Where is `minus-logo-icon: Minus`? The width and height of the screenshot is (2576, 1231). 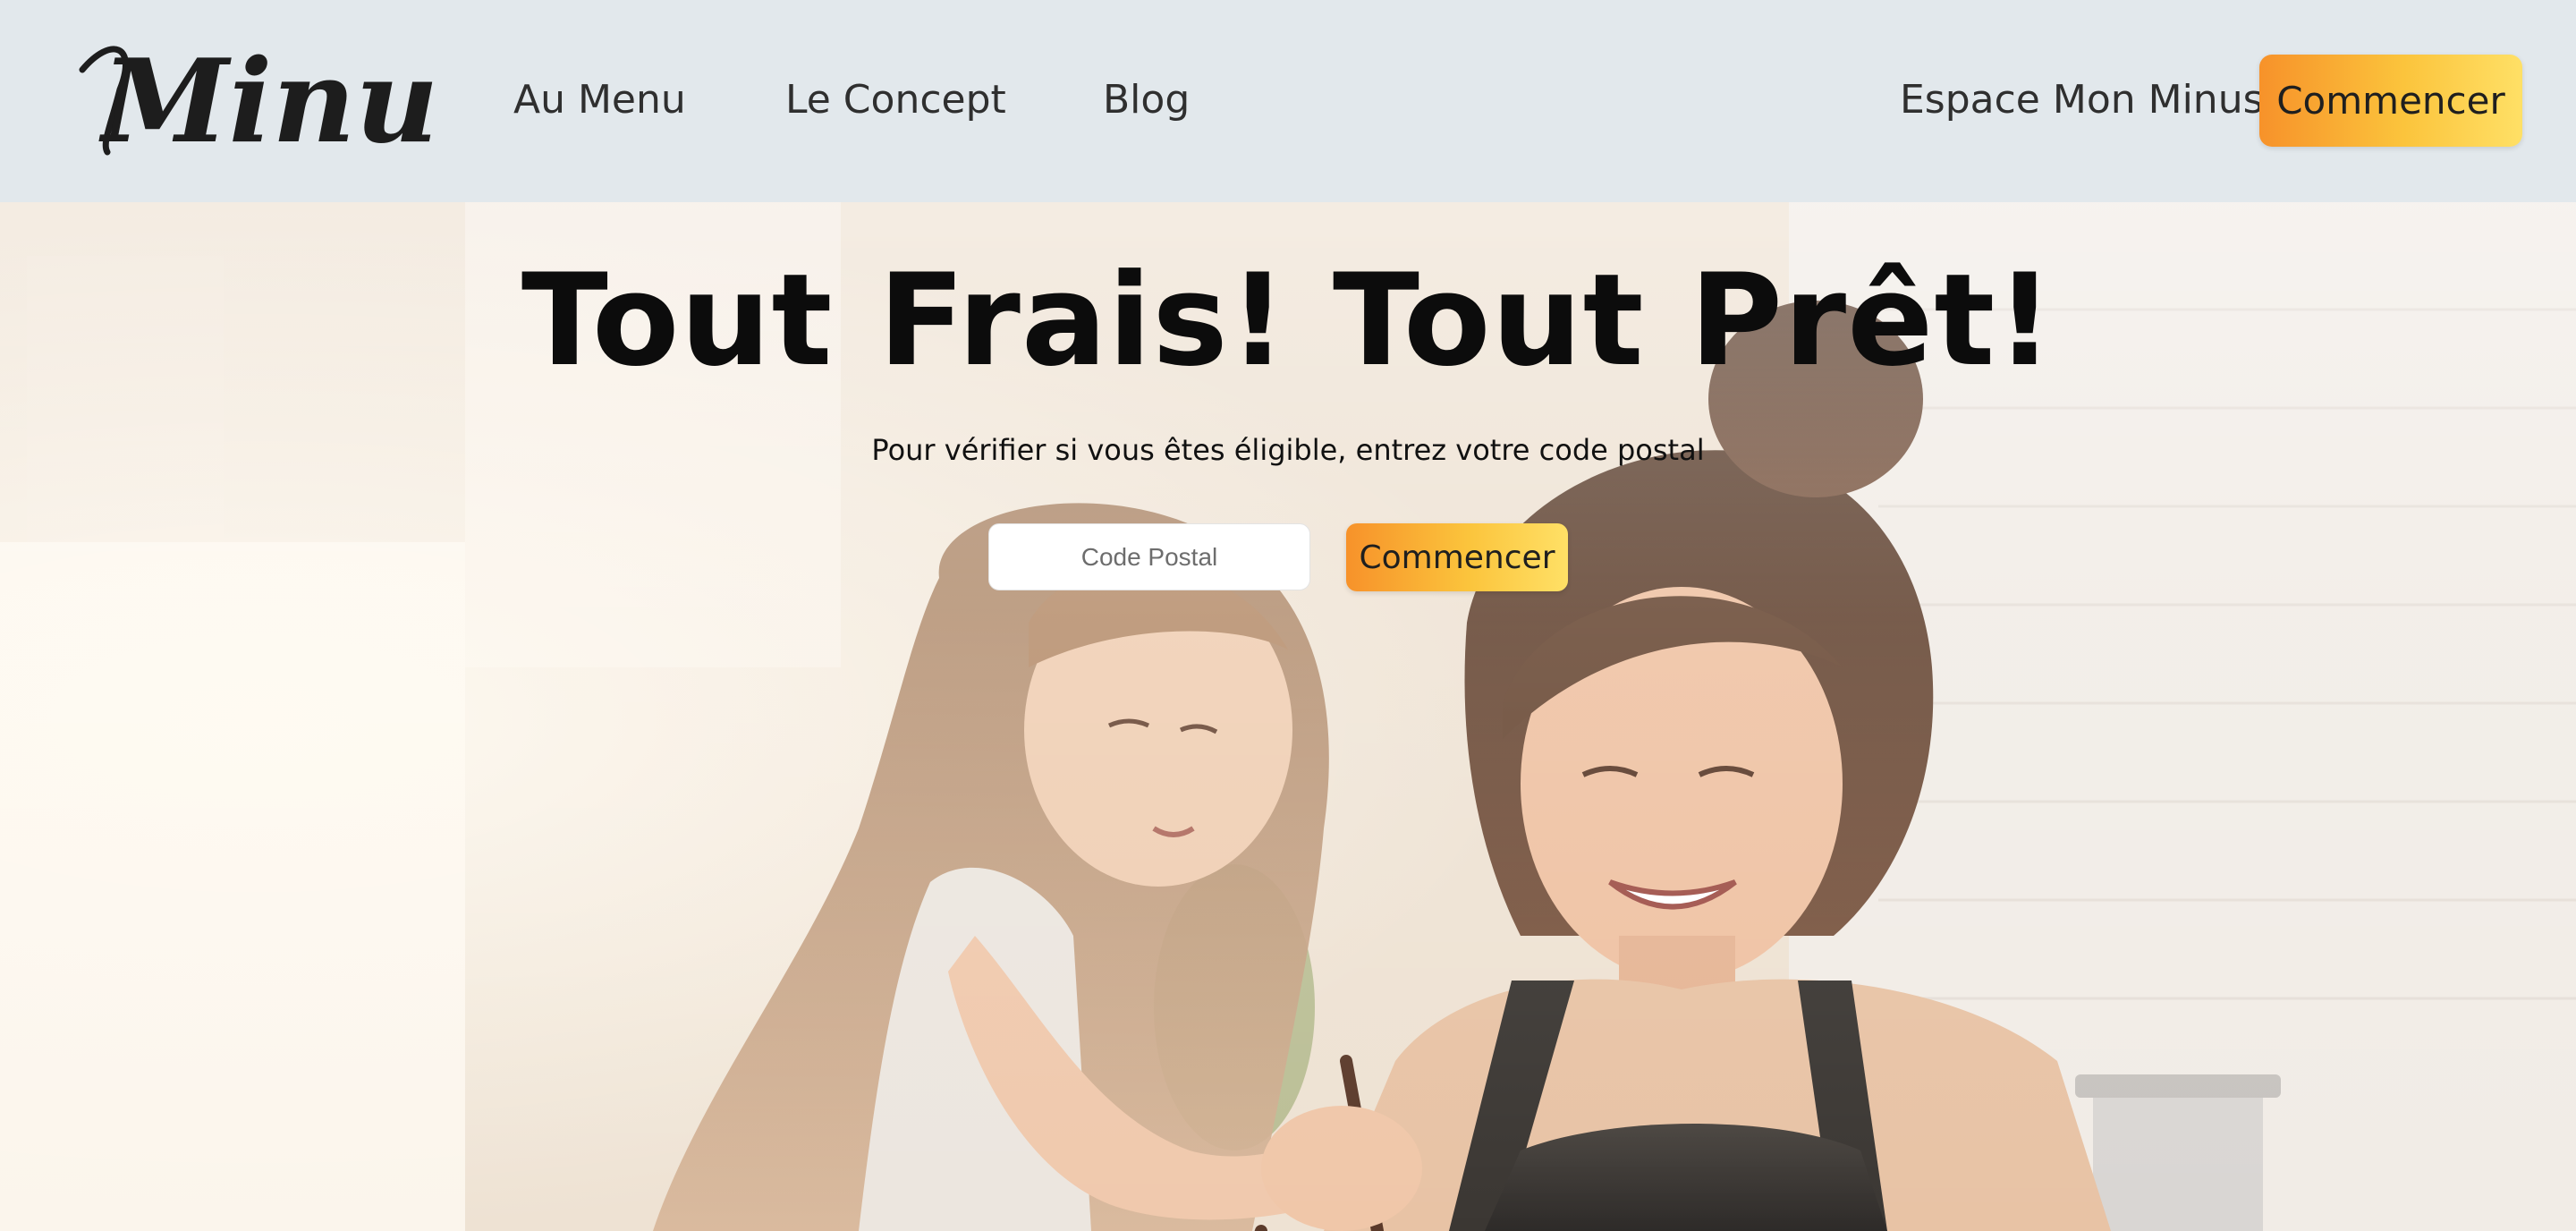 minus-logo-icon: Minus is located at coordinates (257, 102).